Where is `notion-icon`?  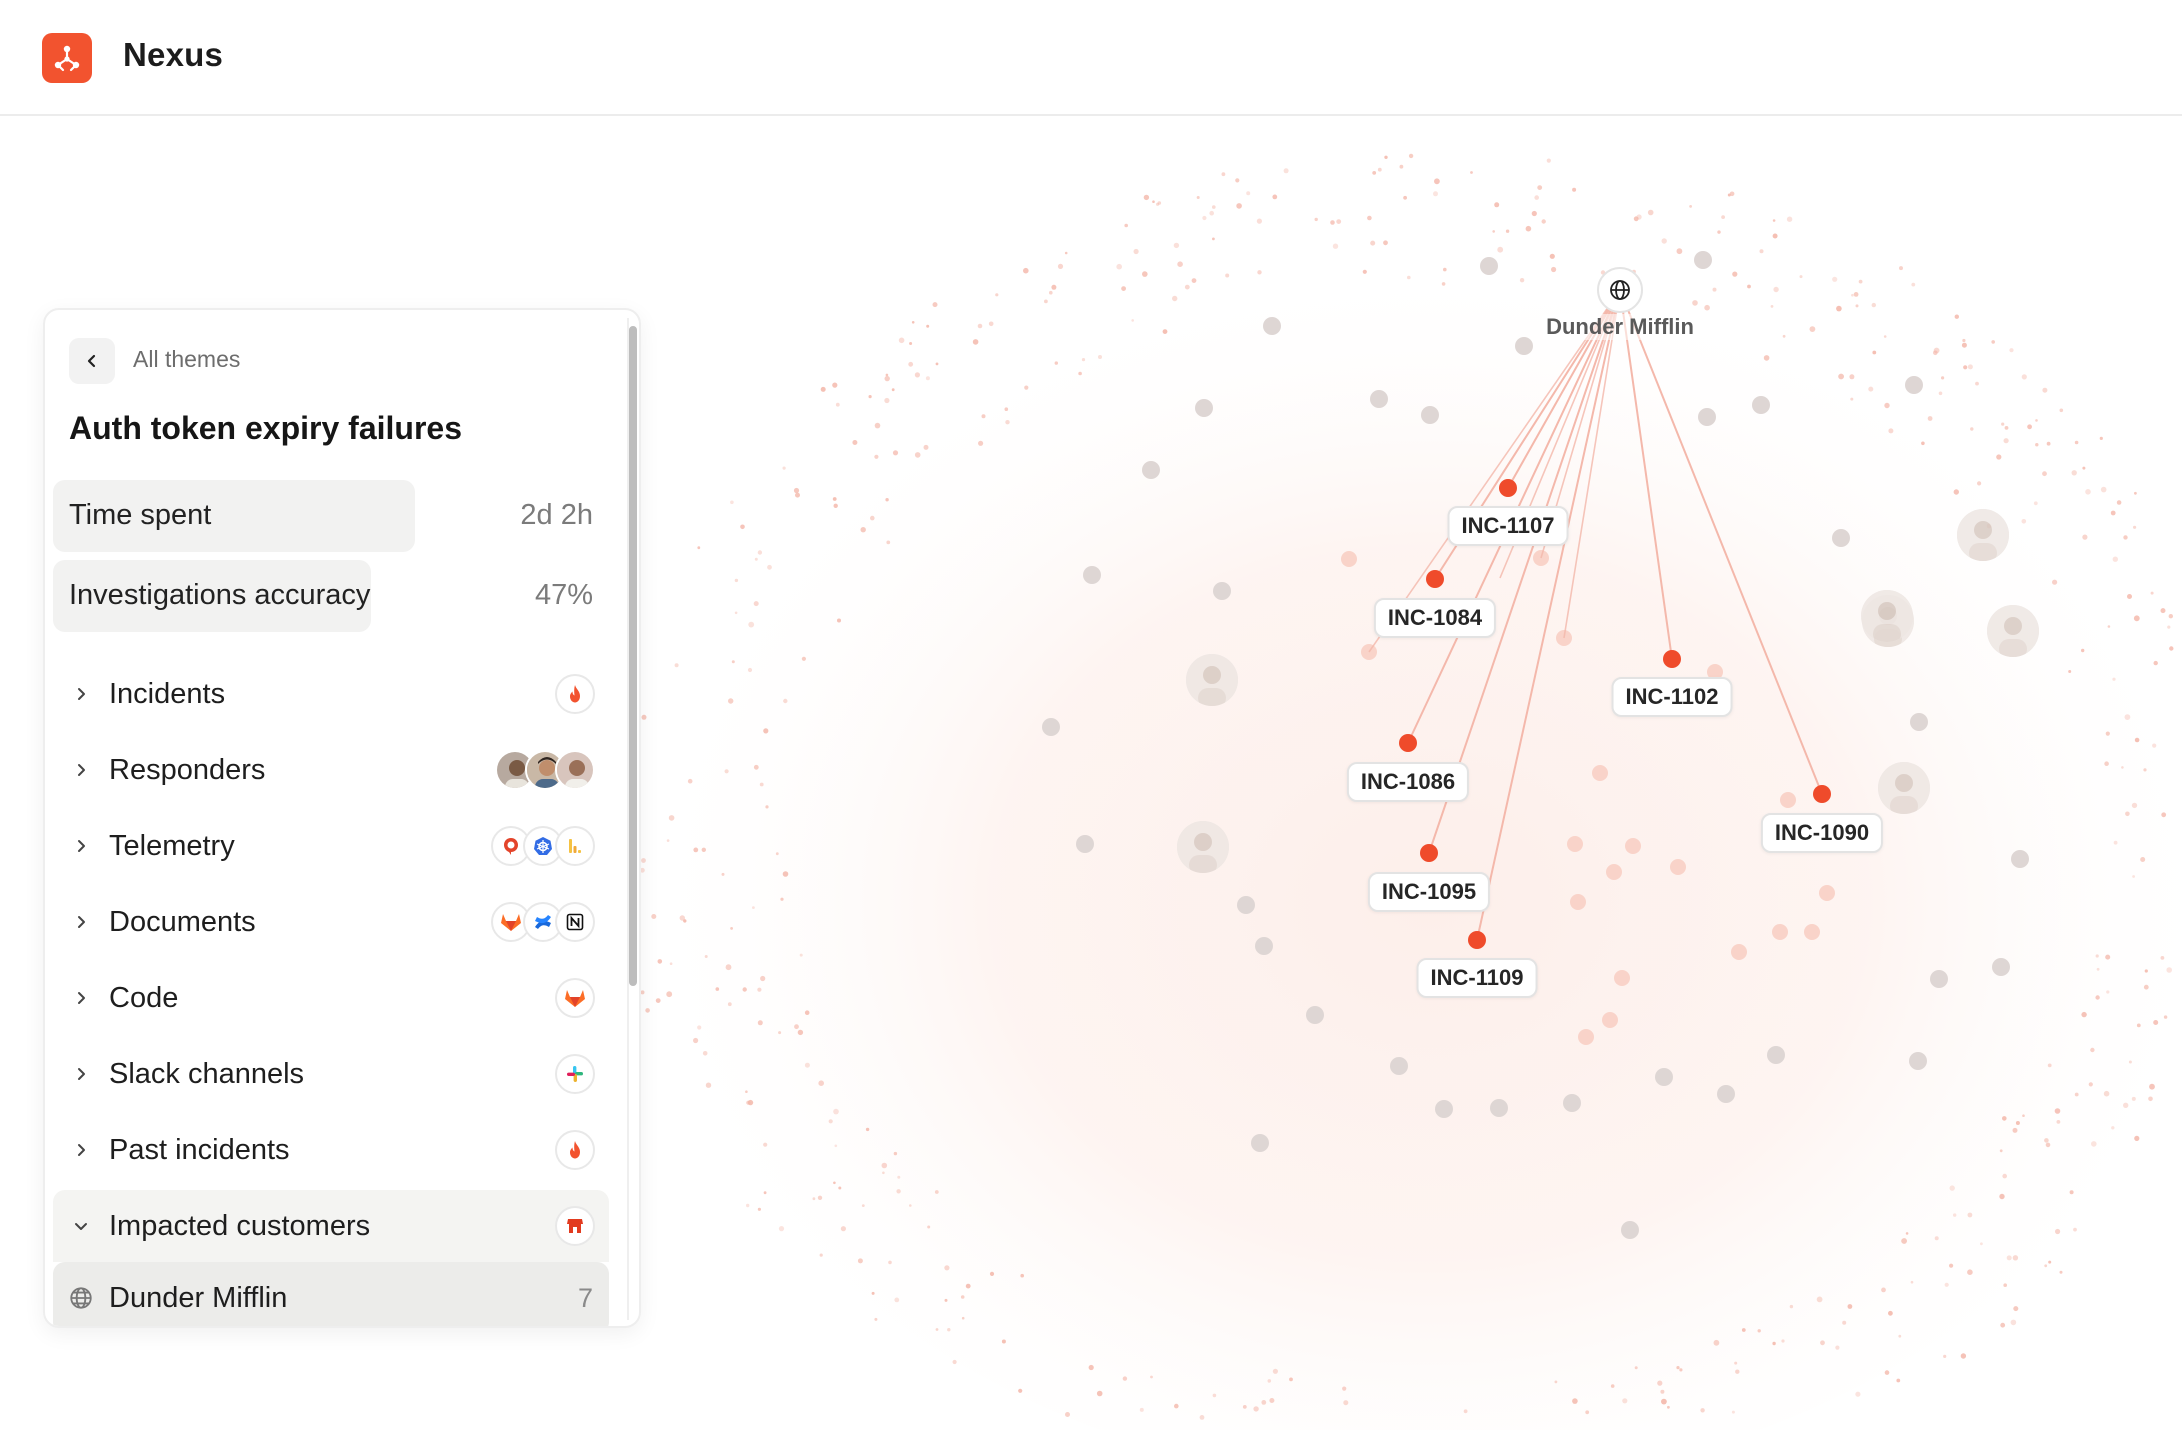
notion-icon is located at coordinates (575, 922).